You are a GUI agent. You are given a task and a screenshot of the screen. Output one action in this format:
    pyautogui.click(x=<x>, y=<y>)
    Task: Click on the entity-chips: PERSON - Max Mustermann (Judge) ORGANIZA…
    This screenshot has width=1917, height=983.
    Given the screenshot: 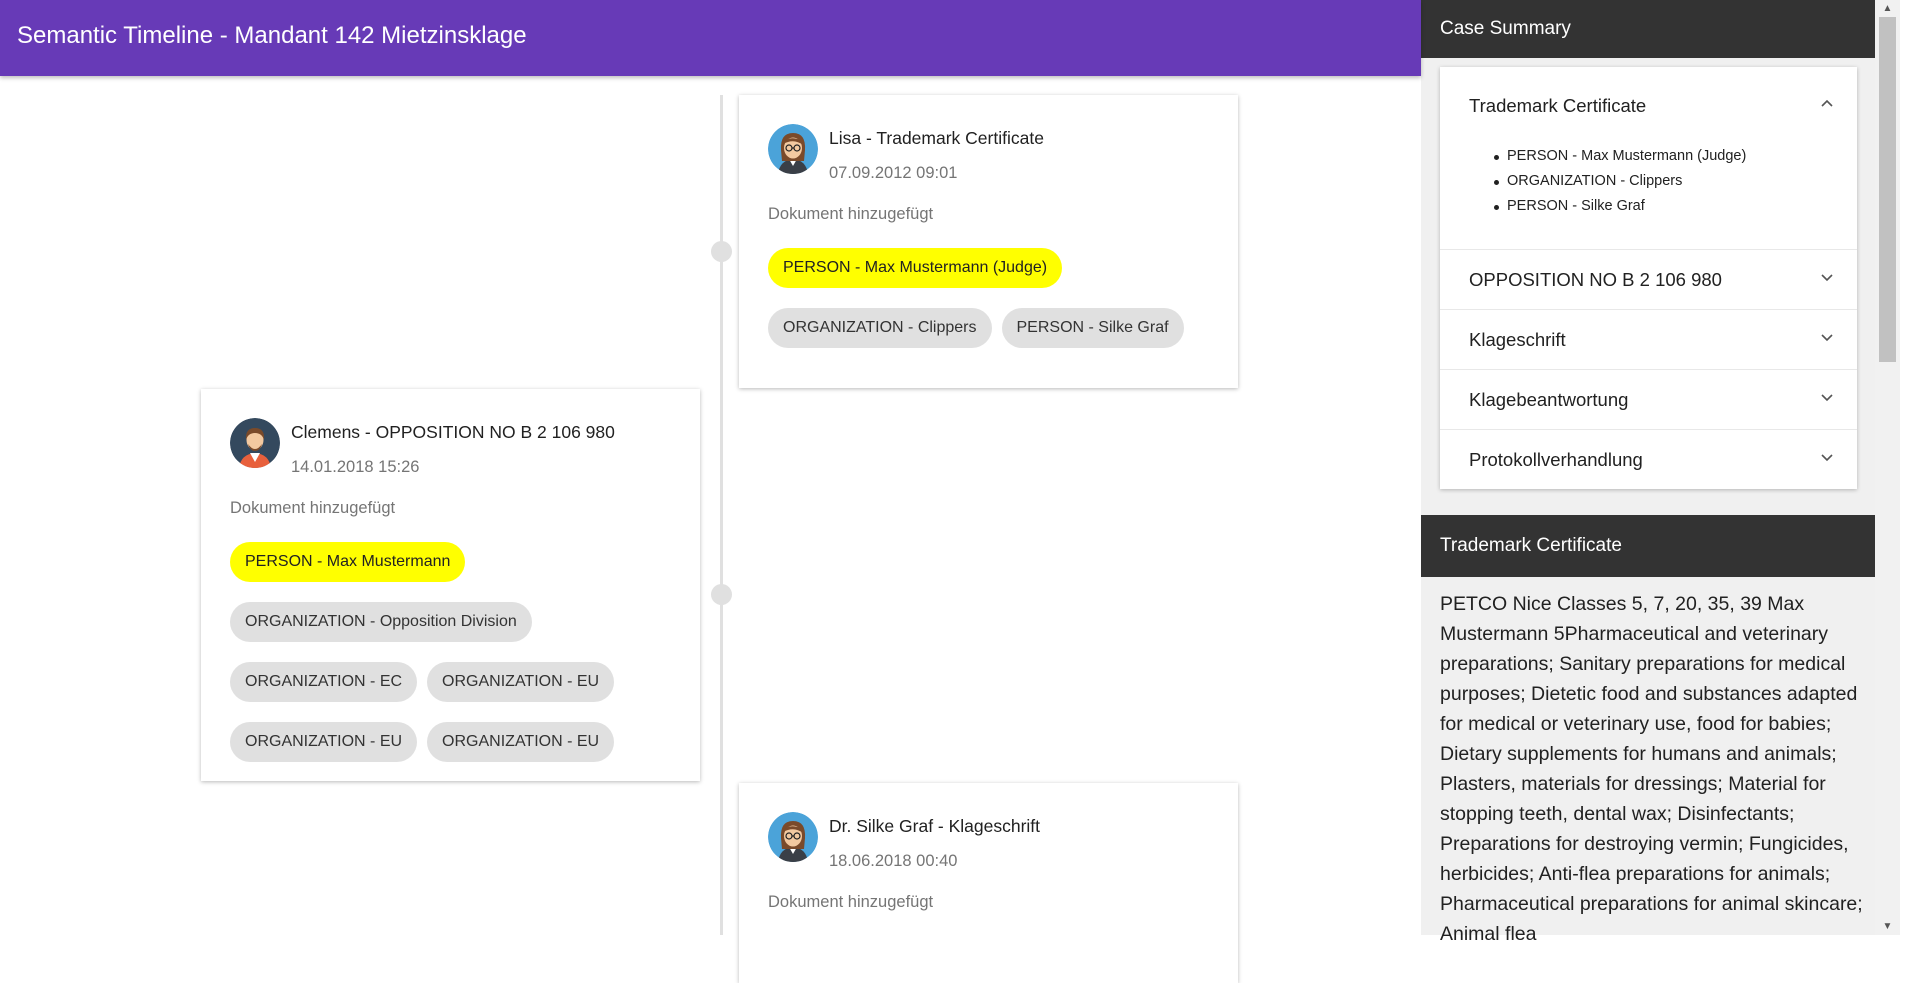 What is the action you would take?
    pyautogui.click(x=993, y=298)
    